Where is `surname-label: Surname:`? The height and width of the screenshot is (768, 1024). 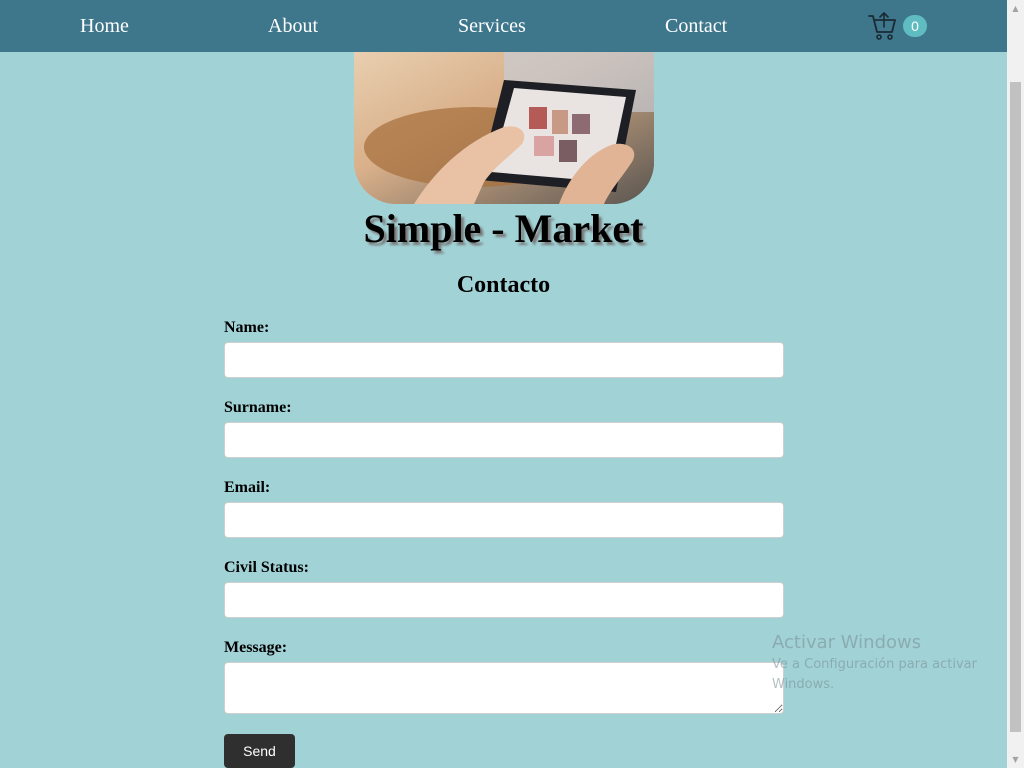 surname-label: Surname: is located at coordinates (258, 407).